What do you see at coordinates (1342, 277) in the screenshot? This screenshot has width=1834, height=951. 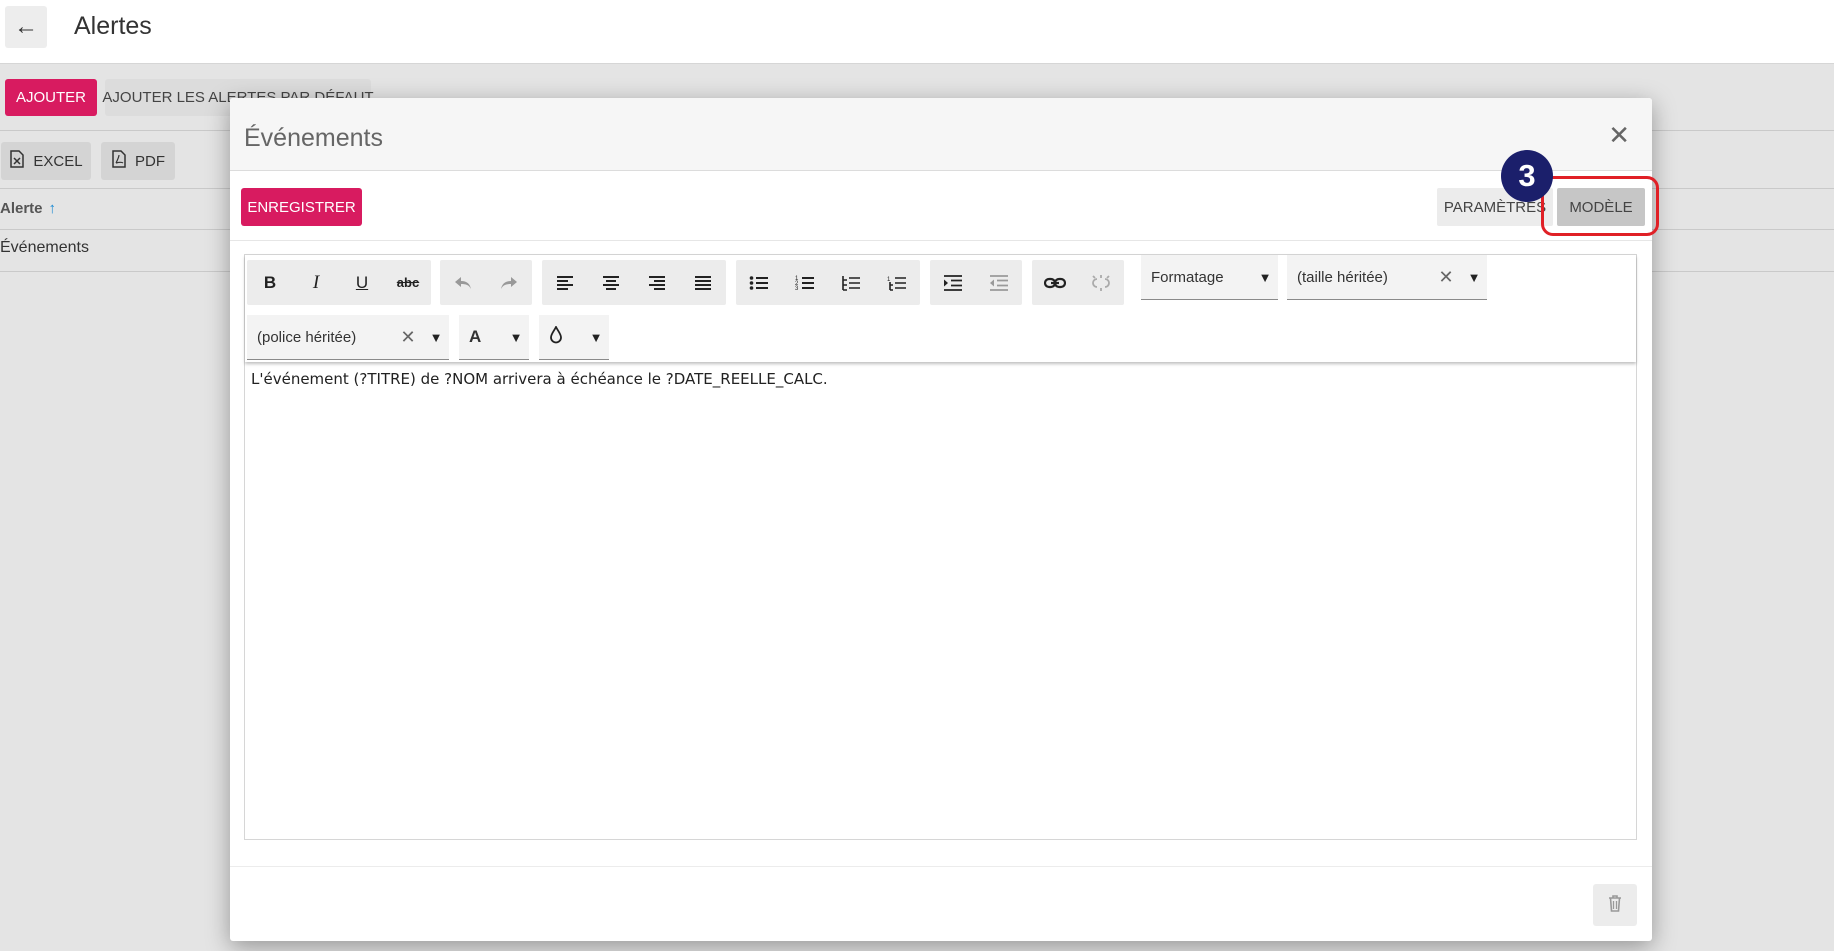 I see `font-size-select-value: (taille héritée)` at bounding box center [1342, 277].